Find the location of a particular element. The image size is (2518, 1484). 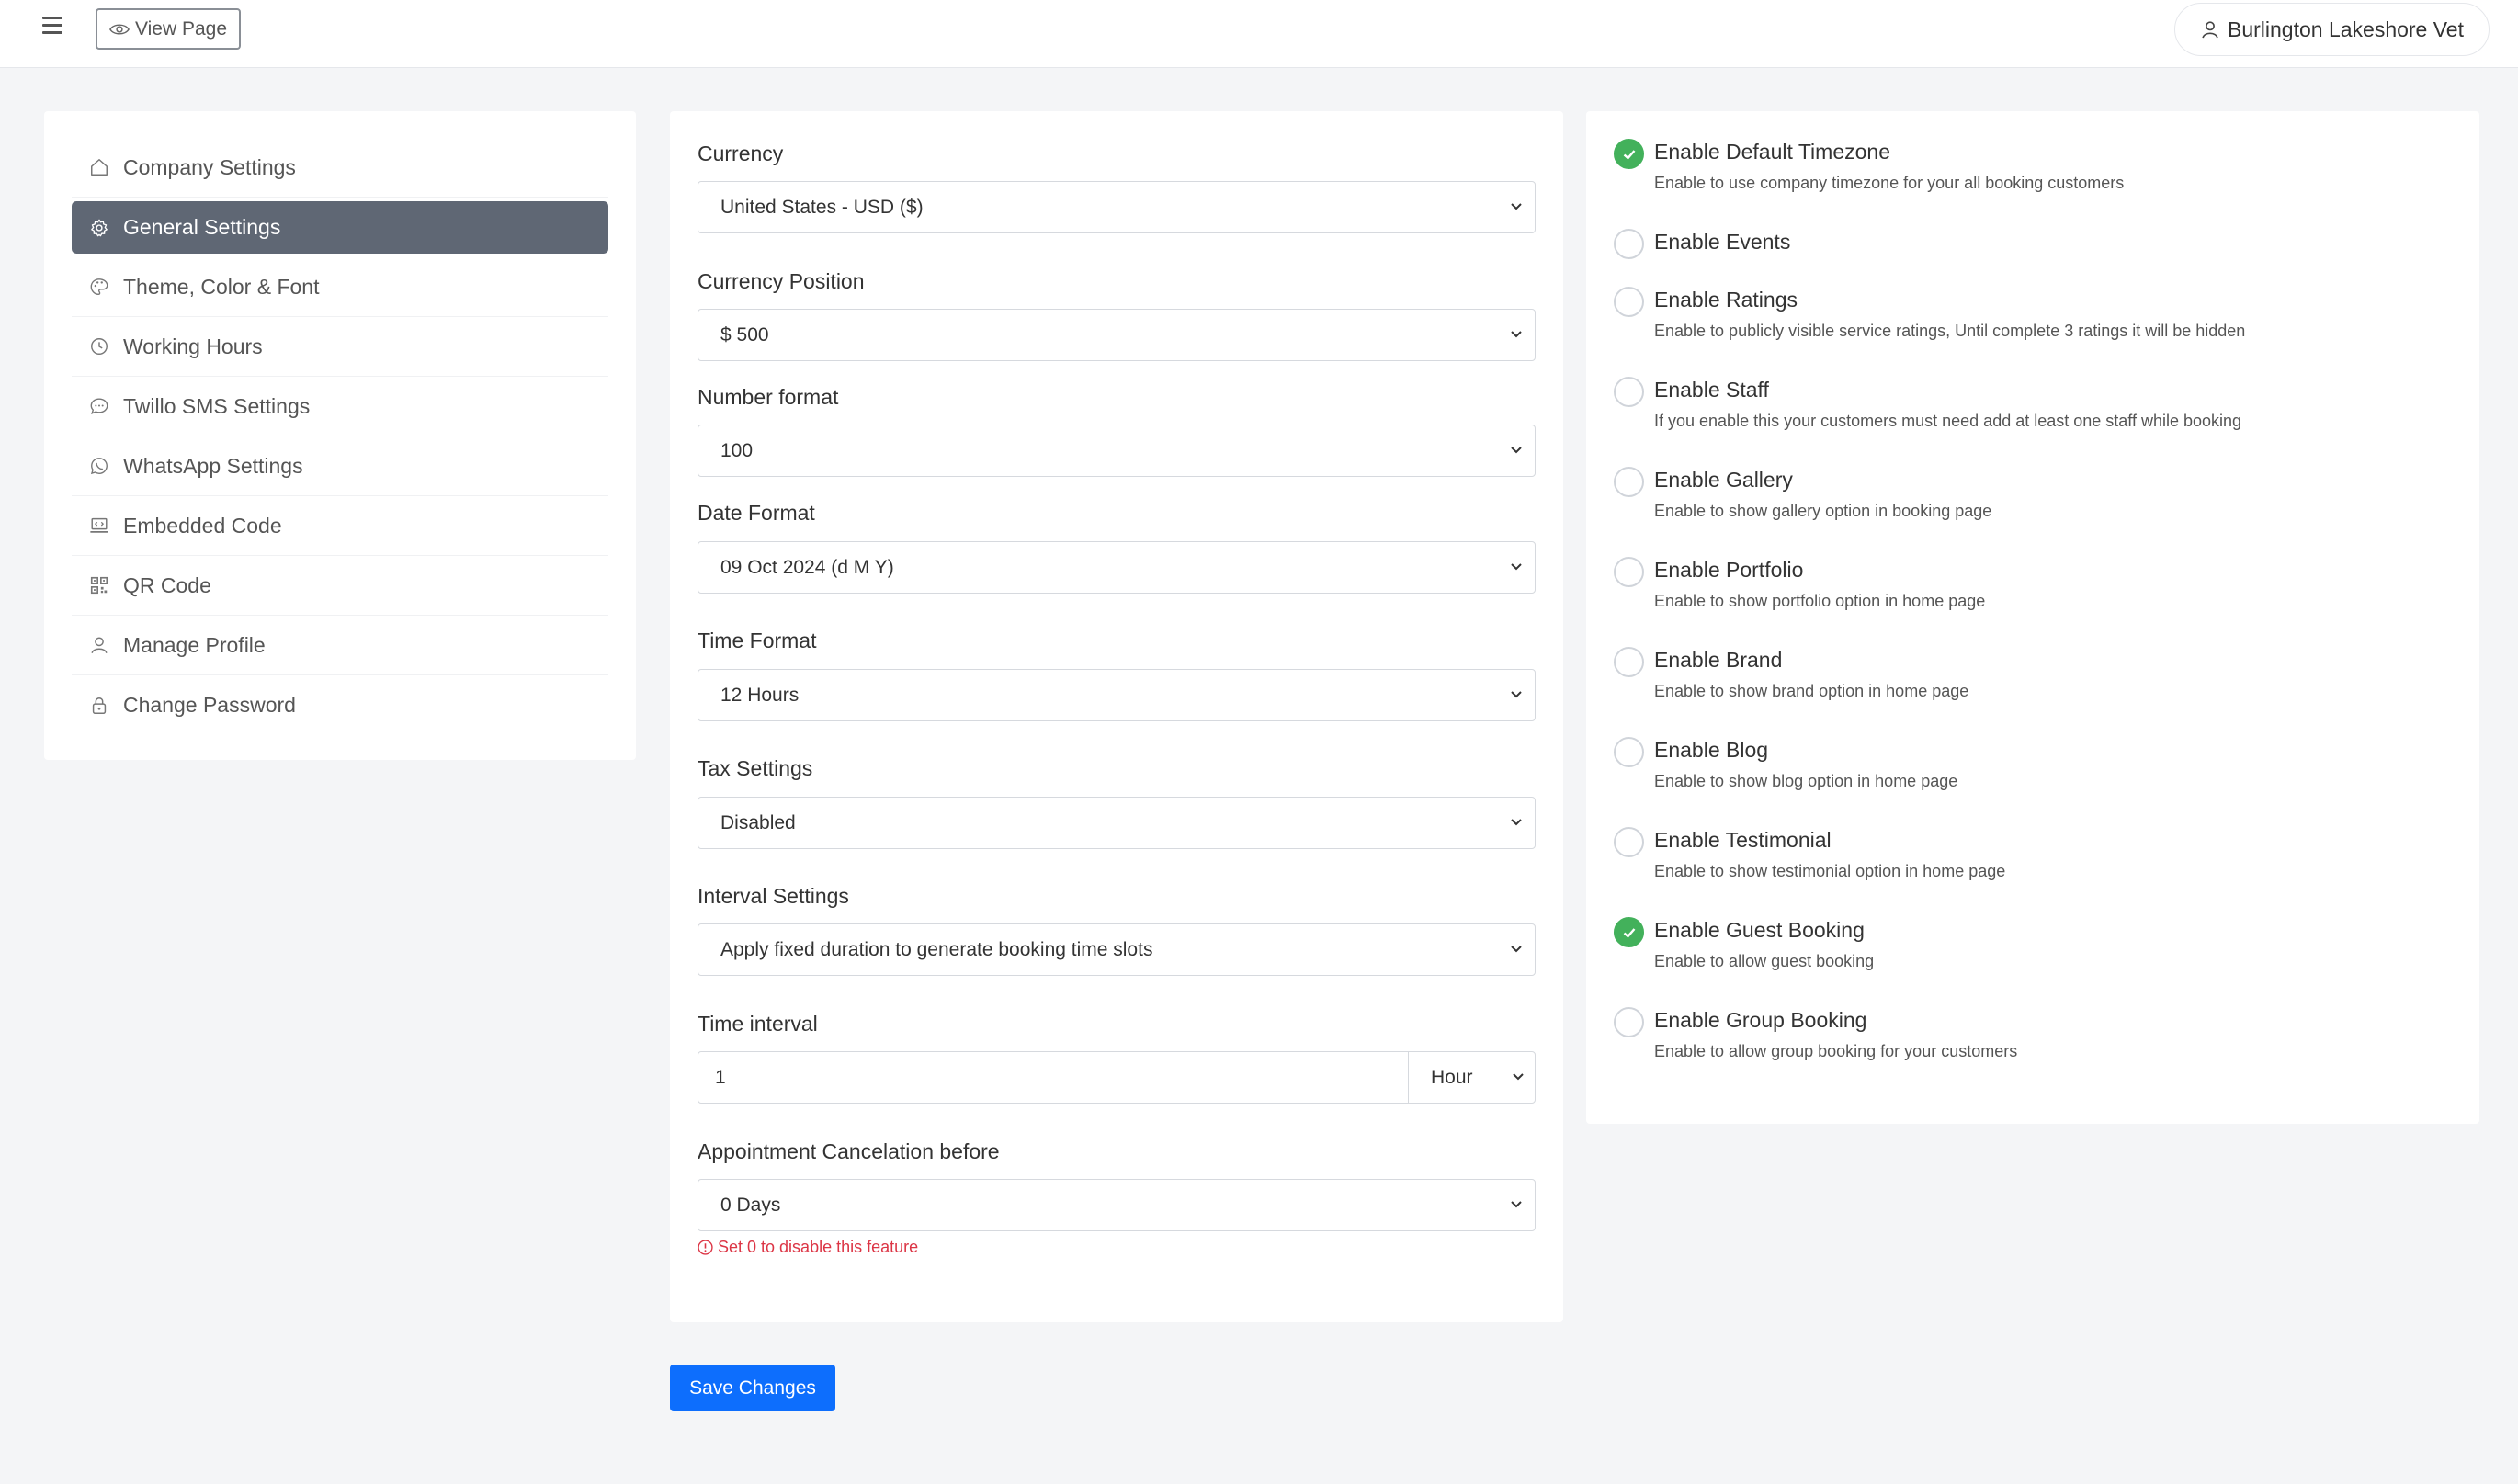

sidebar-item-label: Company Settings is located at coordinates (209, 167).